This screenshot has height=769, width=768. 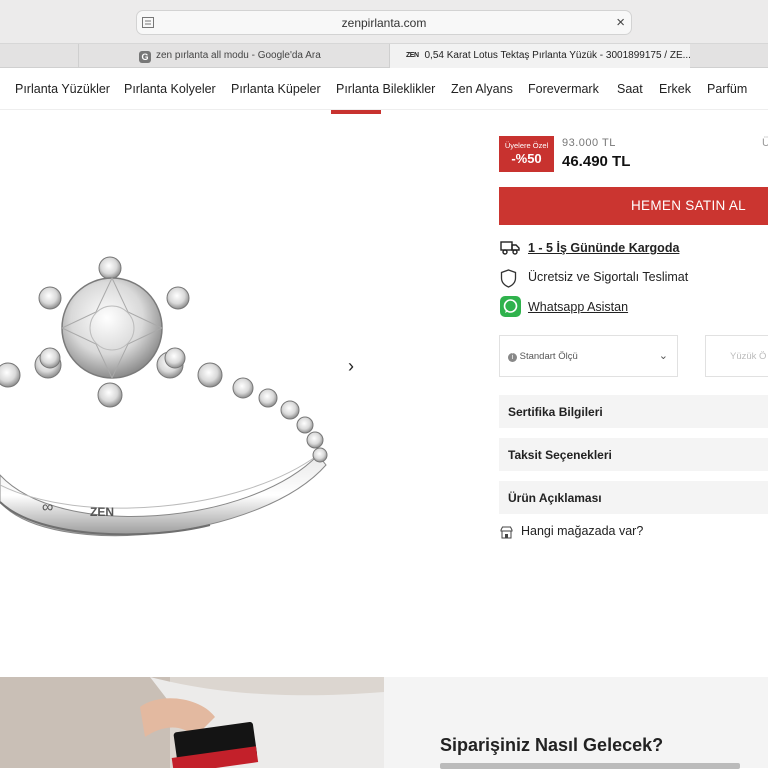 What do you see at coordinates (576, 723) in the screenshot?
I see `delivery-info-section: Siparişiniz Nasıl Gelecek?` at bounding box center [576, 723].